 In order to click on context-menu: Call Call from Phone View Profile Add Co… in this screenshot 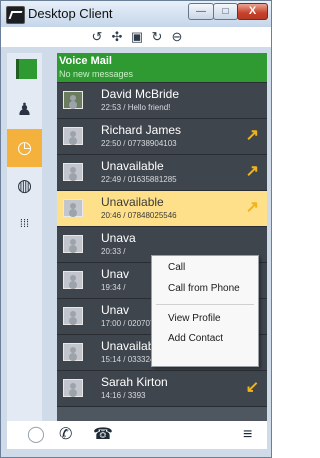, I will do `click(205, 311)`.